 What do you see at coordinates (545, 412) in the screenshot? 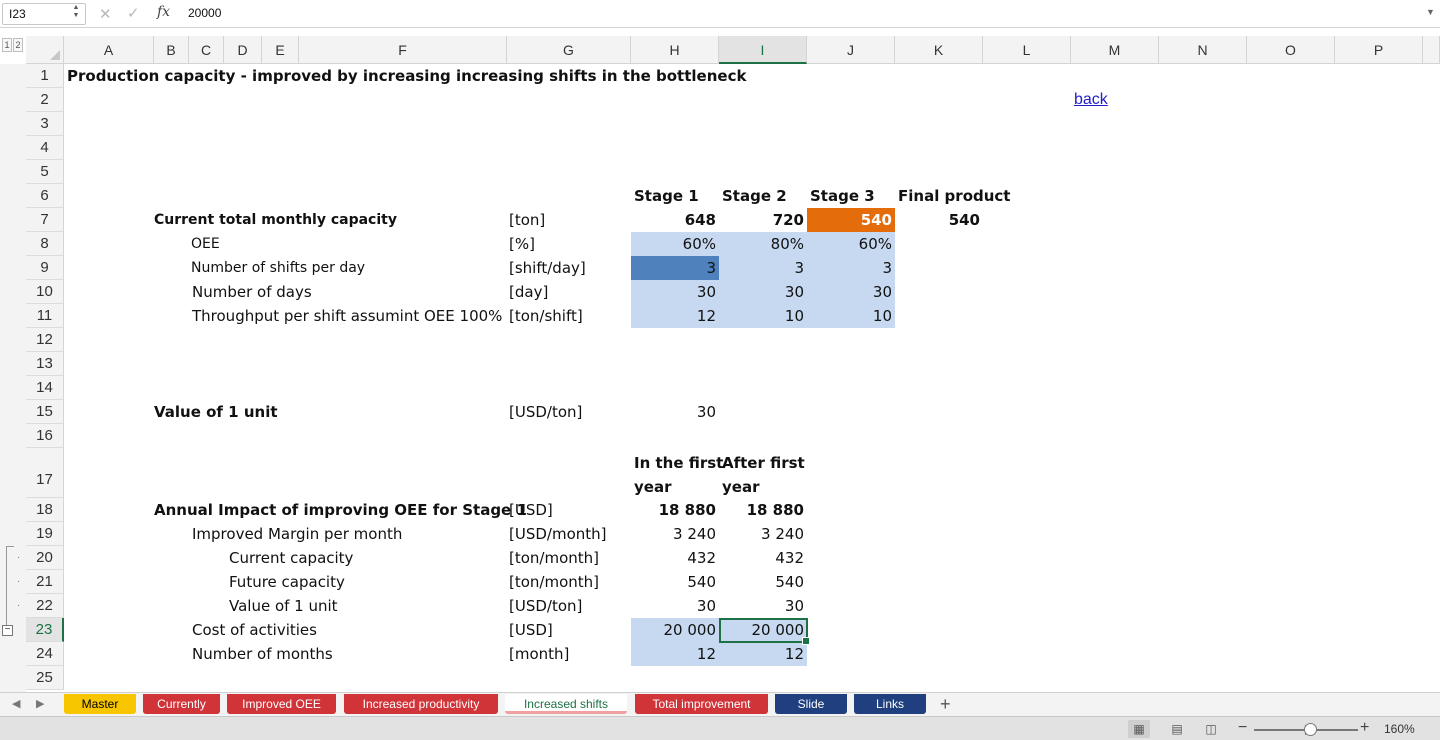
I see `unit-value-unit: [USD/ton]` at bounding box center [545, 412].